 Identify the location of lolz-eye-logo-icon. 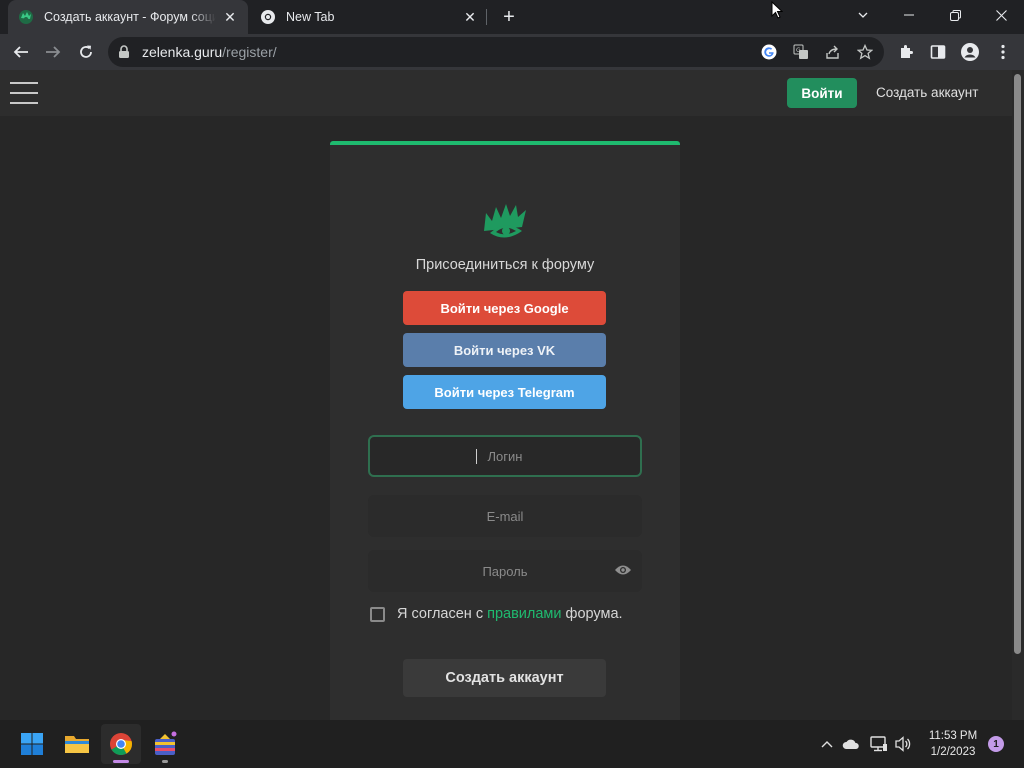
(505, 224).